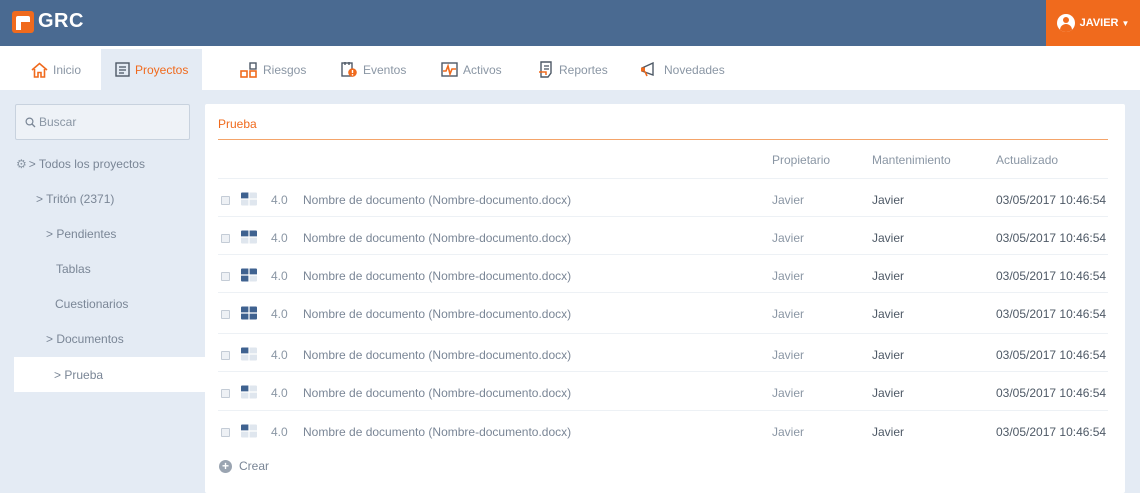 The width and height of the screenshot is (1140, 493). What do you see at coordinates (102, 122) in the screenshot?
I see `search-input: Buscar` at bounding box center [102, 122].